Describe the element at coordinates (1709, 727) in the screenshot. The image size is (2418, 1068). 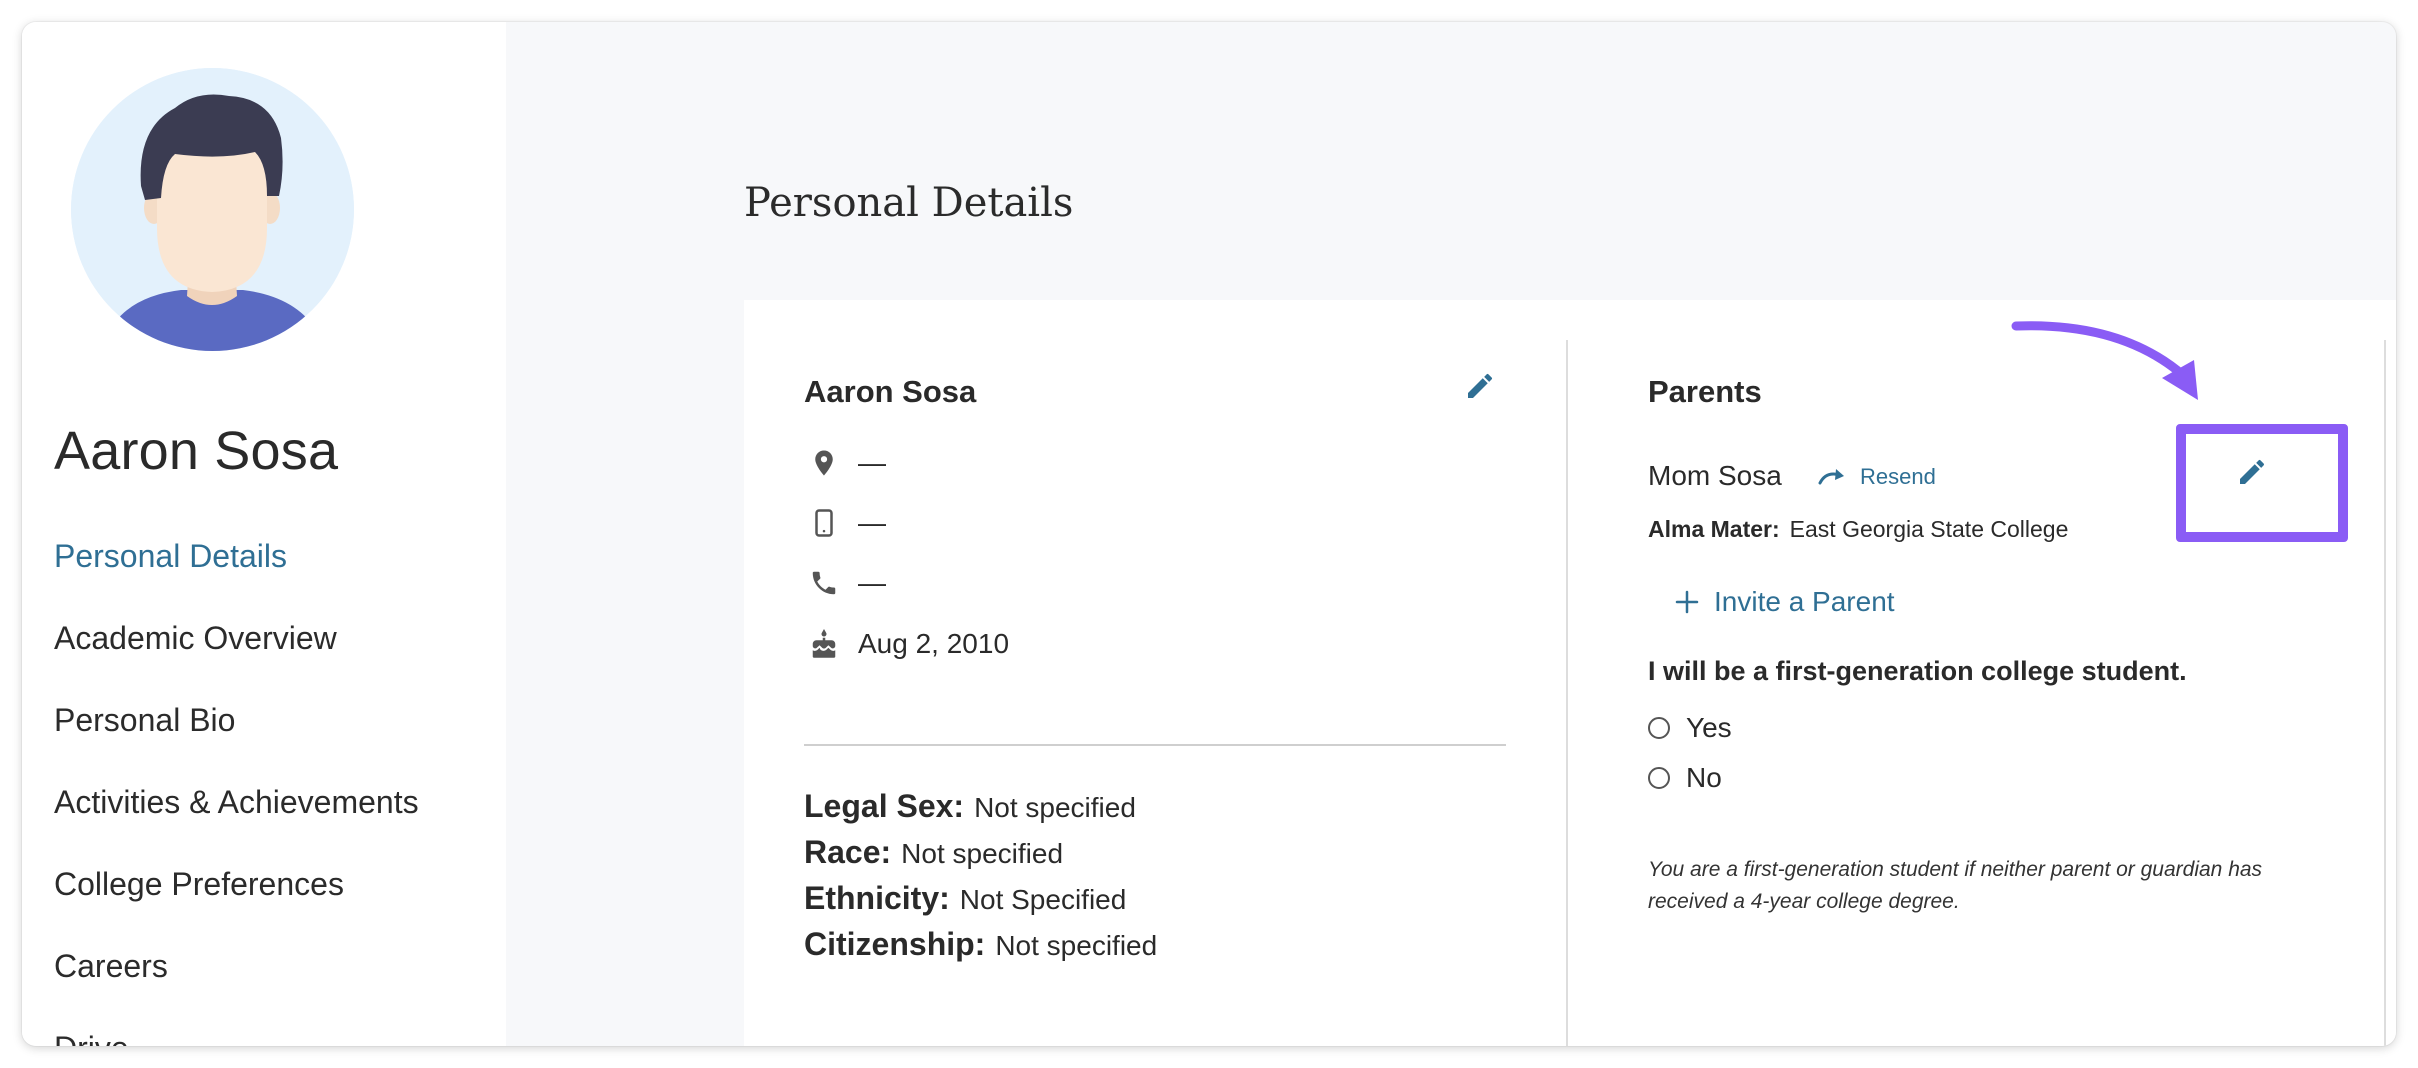
I see `first-gen-yes-label: Yes` at that location.